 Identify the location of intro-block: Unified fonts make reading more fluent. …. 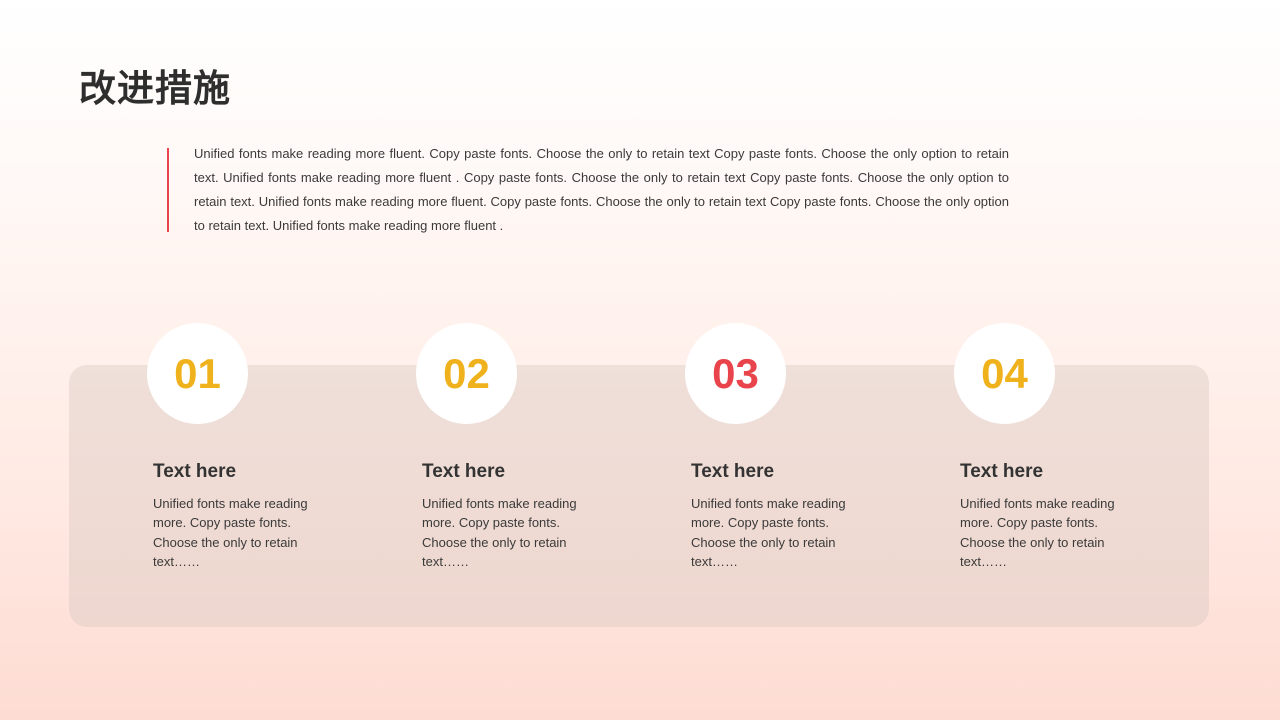
(589, 189).